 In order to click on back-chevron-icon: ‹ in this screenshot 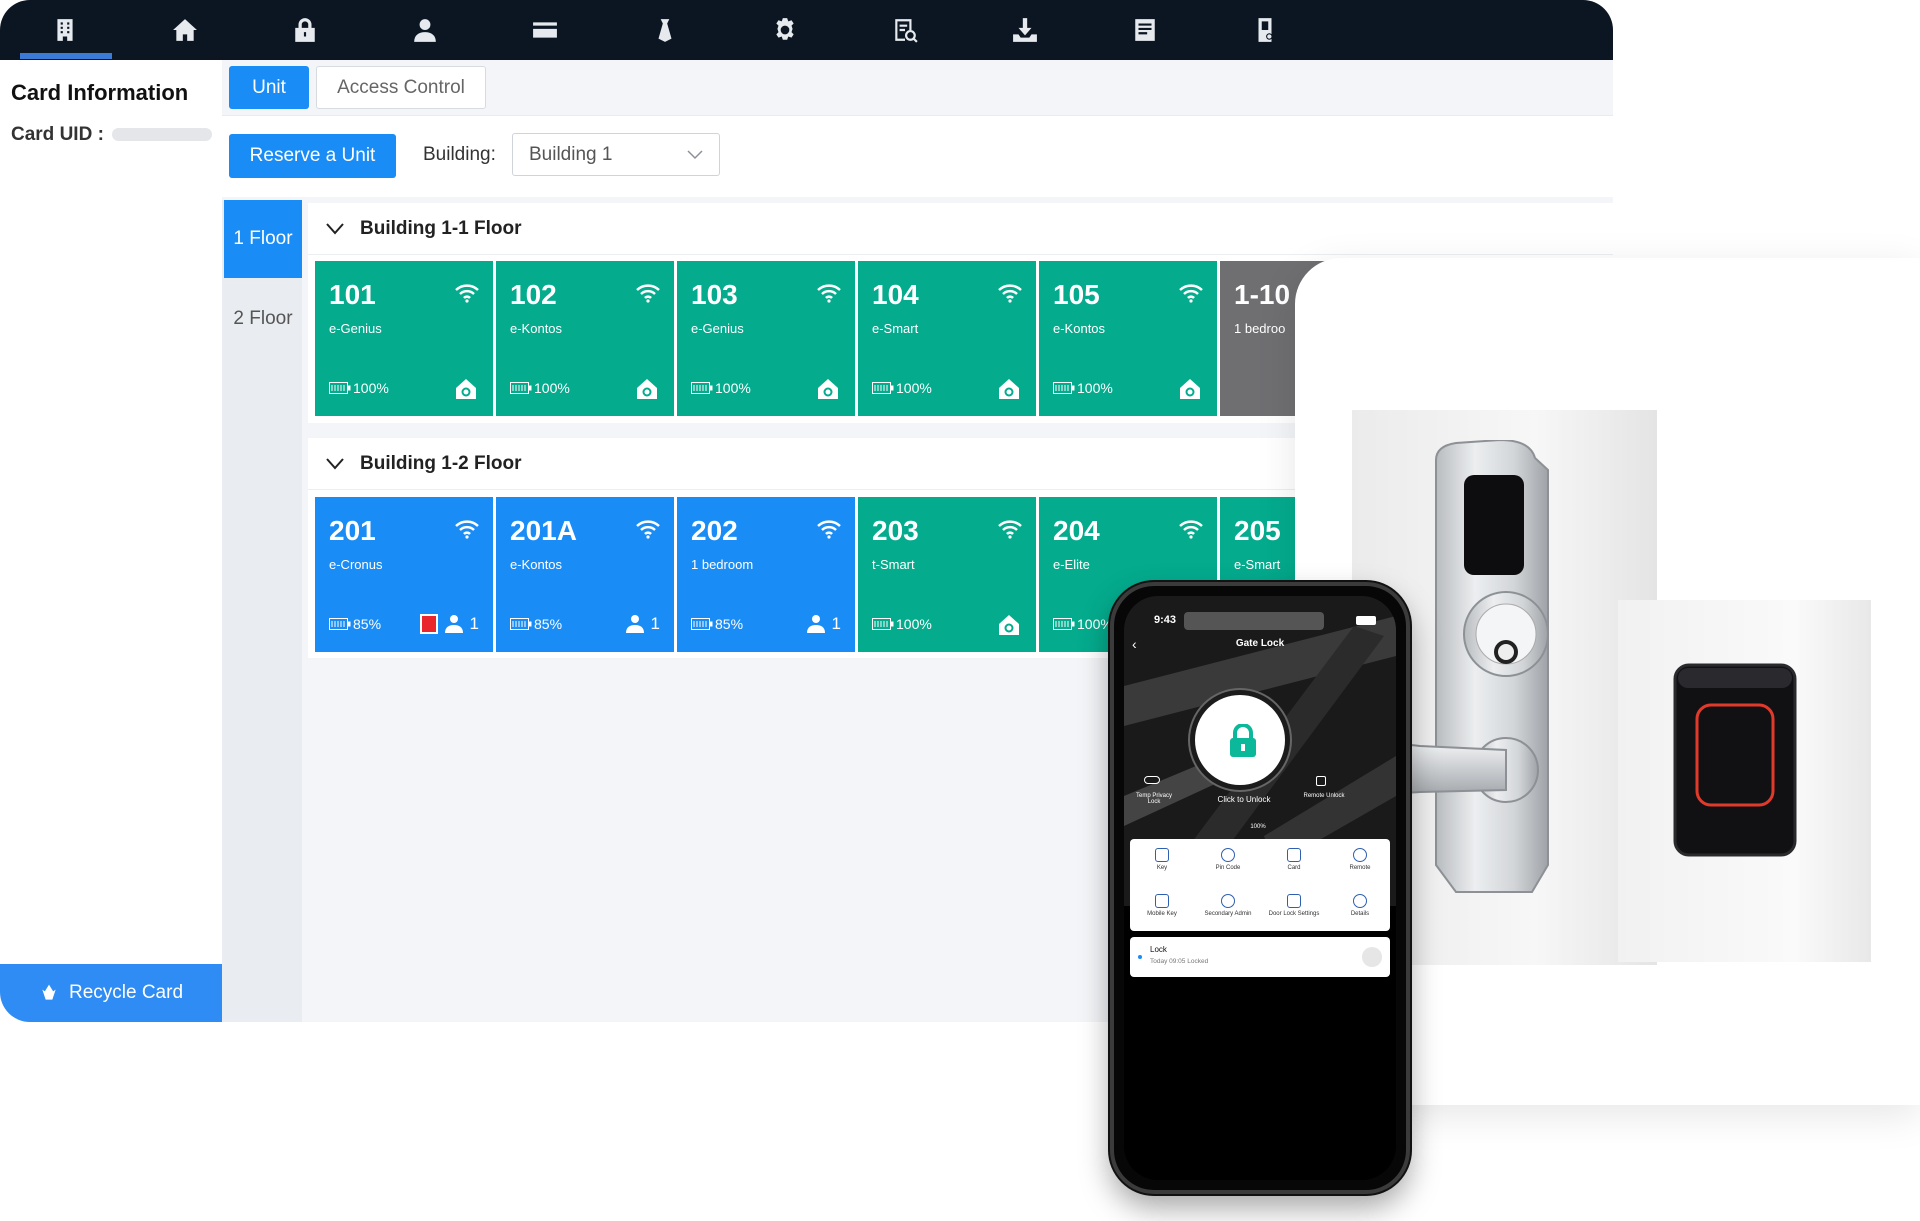, I will do `click(1134, 644)`.